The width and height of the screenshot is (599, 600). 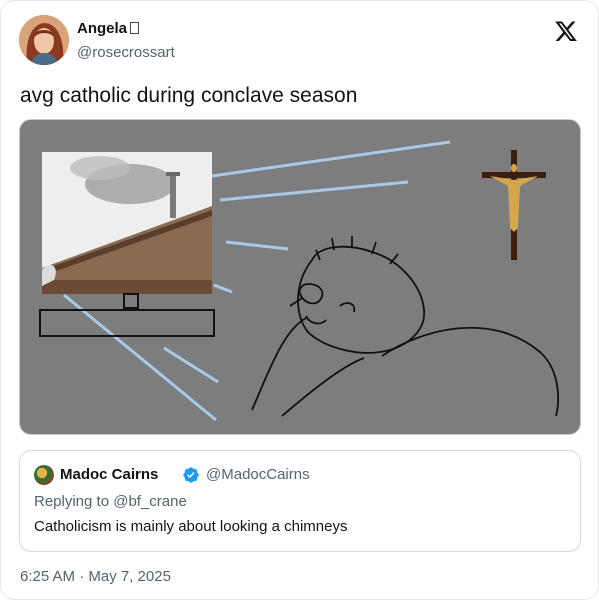 I want to click on x-logo-icon, so click(x=566, y=31).